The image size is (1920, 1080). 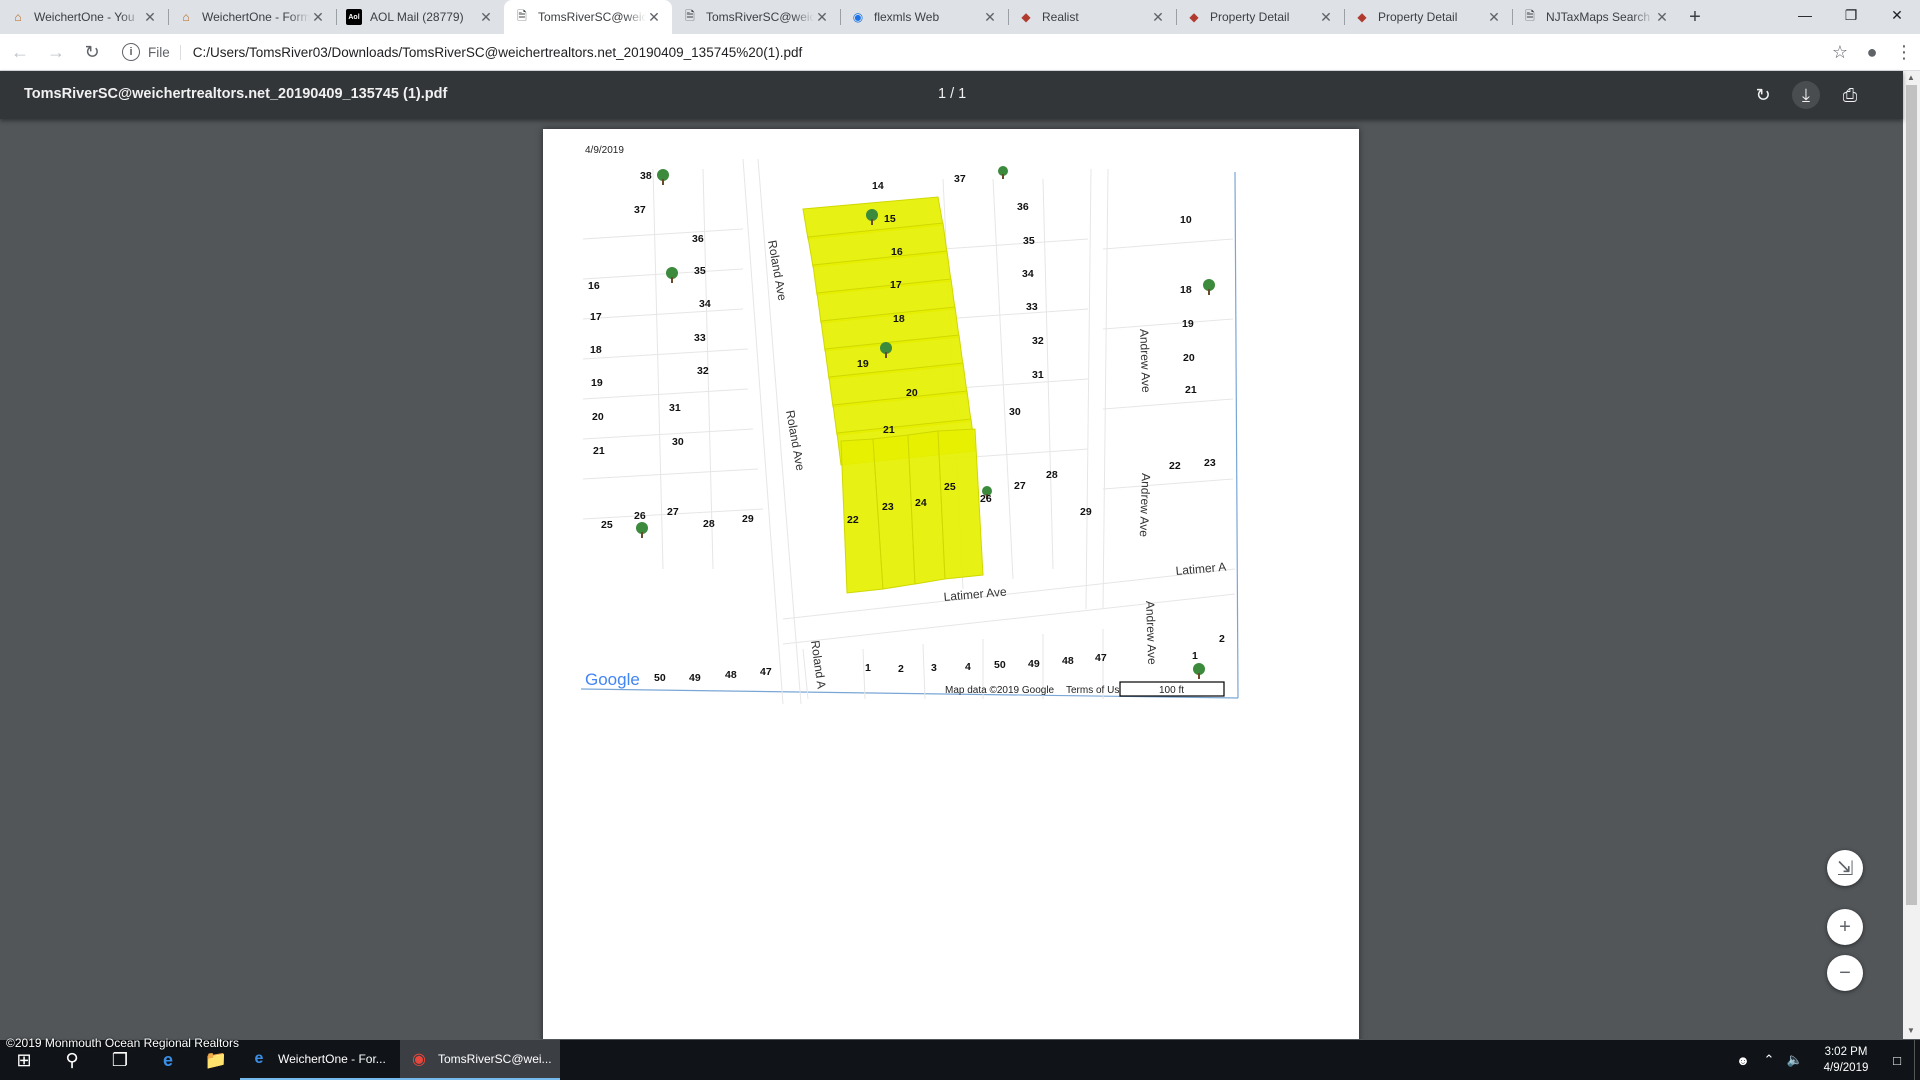 I want to click on tab-flexmls: ◉ flexmls Web ✕, so click(x=924, y=17).